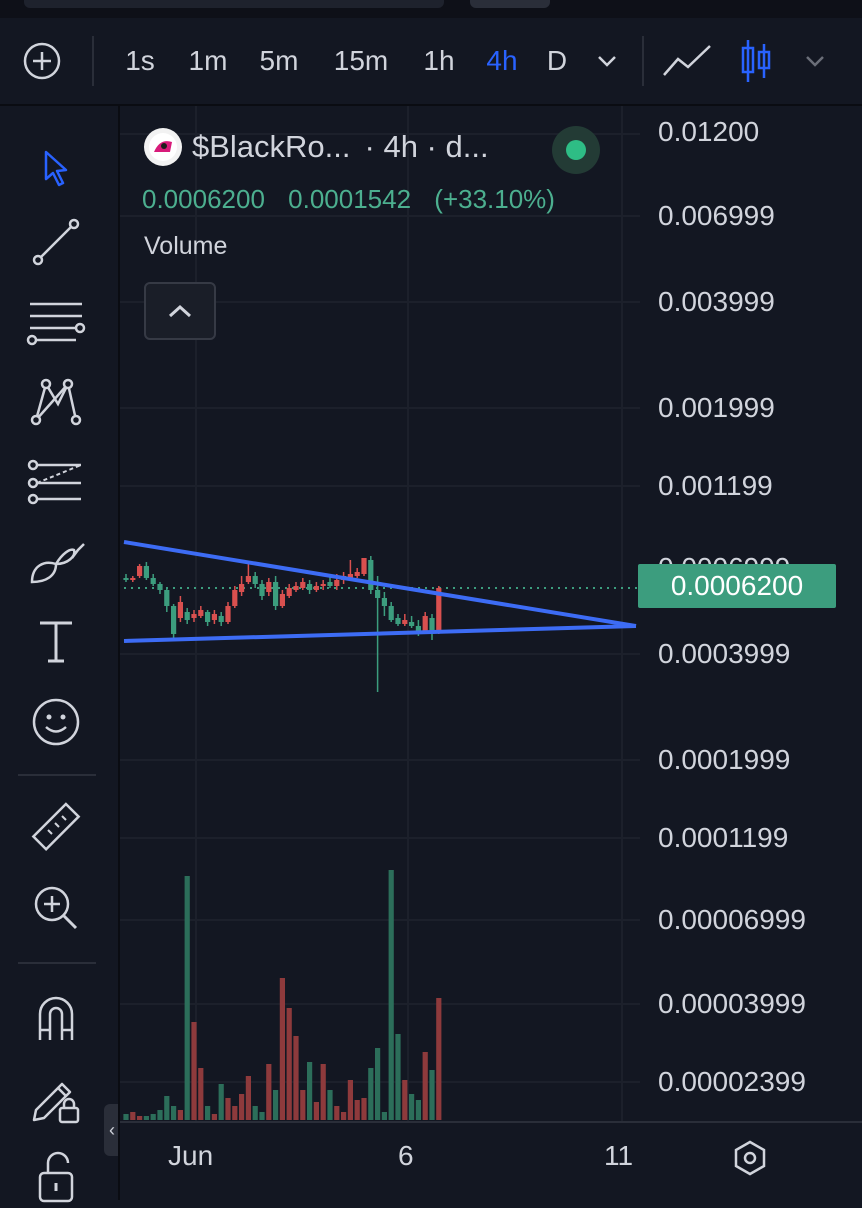  I want to click on price-values: 0.0006200 0.0001542 (+33.10%), so click(356, 199).